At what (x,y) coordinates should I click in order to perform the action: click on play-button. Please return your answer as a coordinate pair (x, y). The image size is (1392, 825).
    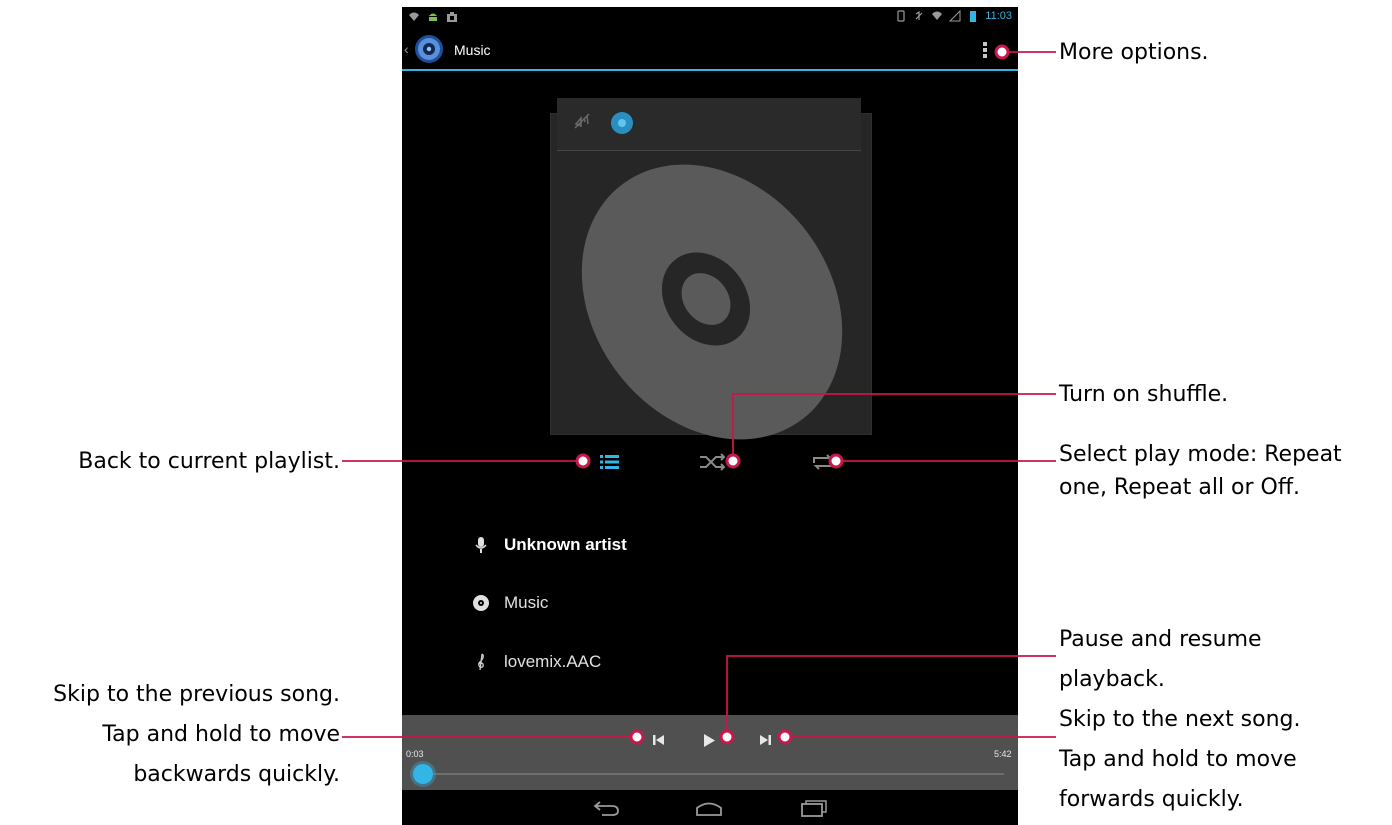
    Looking at the image, I should click on (712, 740).